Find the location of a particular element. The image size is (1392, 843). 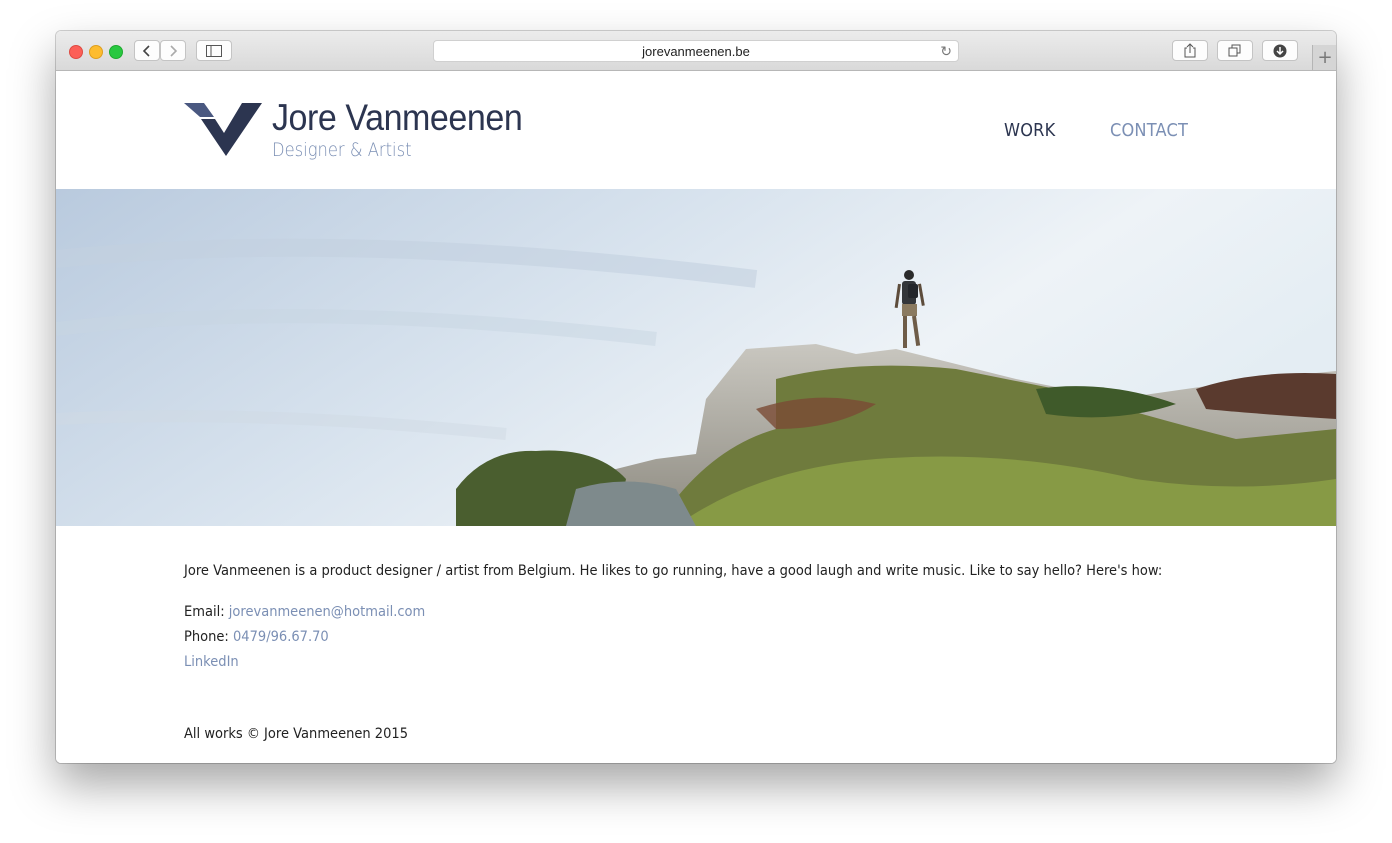

linkedin-link: LinkedIn is located at coordinates (211, 662).